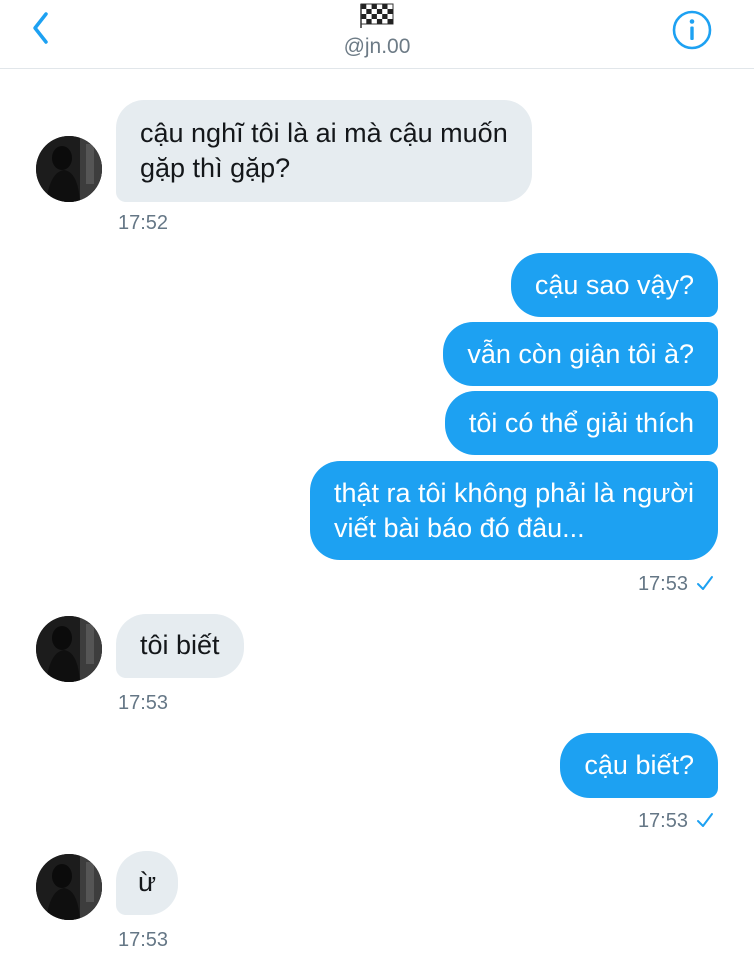  I want to click on message-text-line: gặp thì gặp?, so click(215, 168).